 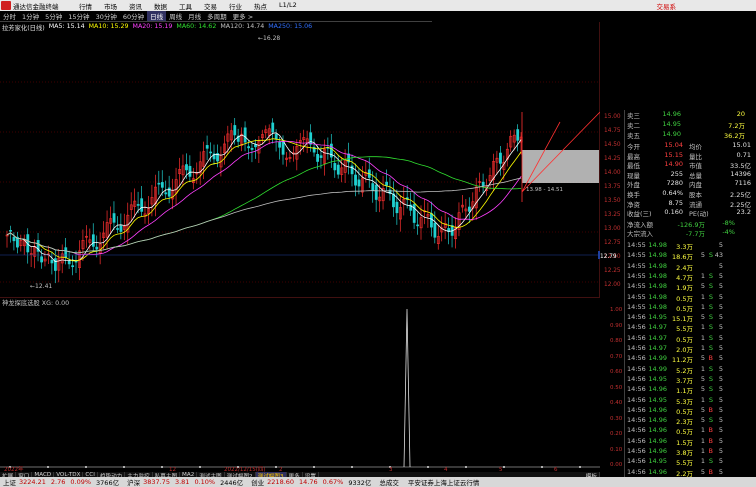 What do you see at coordinates (691, 213) in the screenshot?
I see `stat-row: 收益(三) 0.160 PE(动) 23.2` at bounding box center [691, 213].